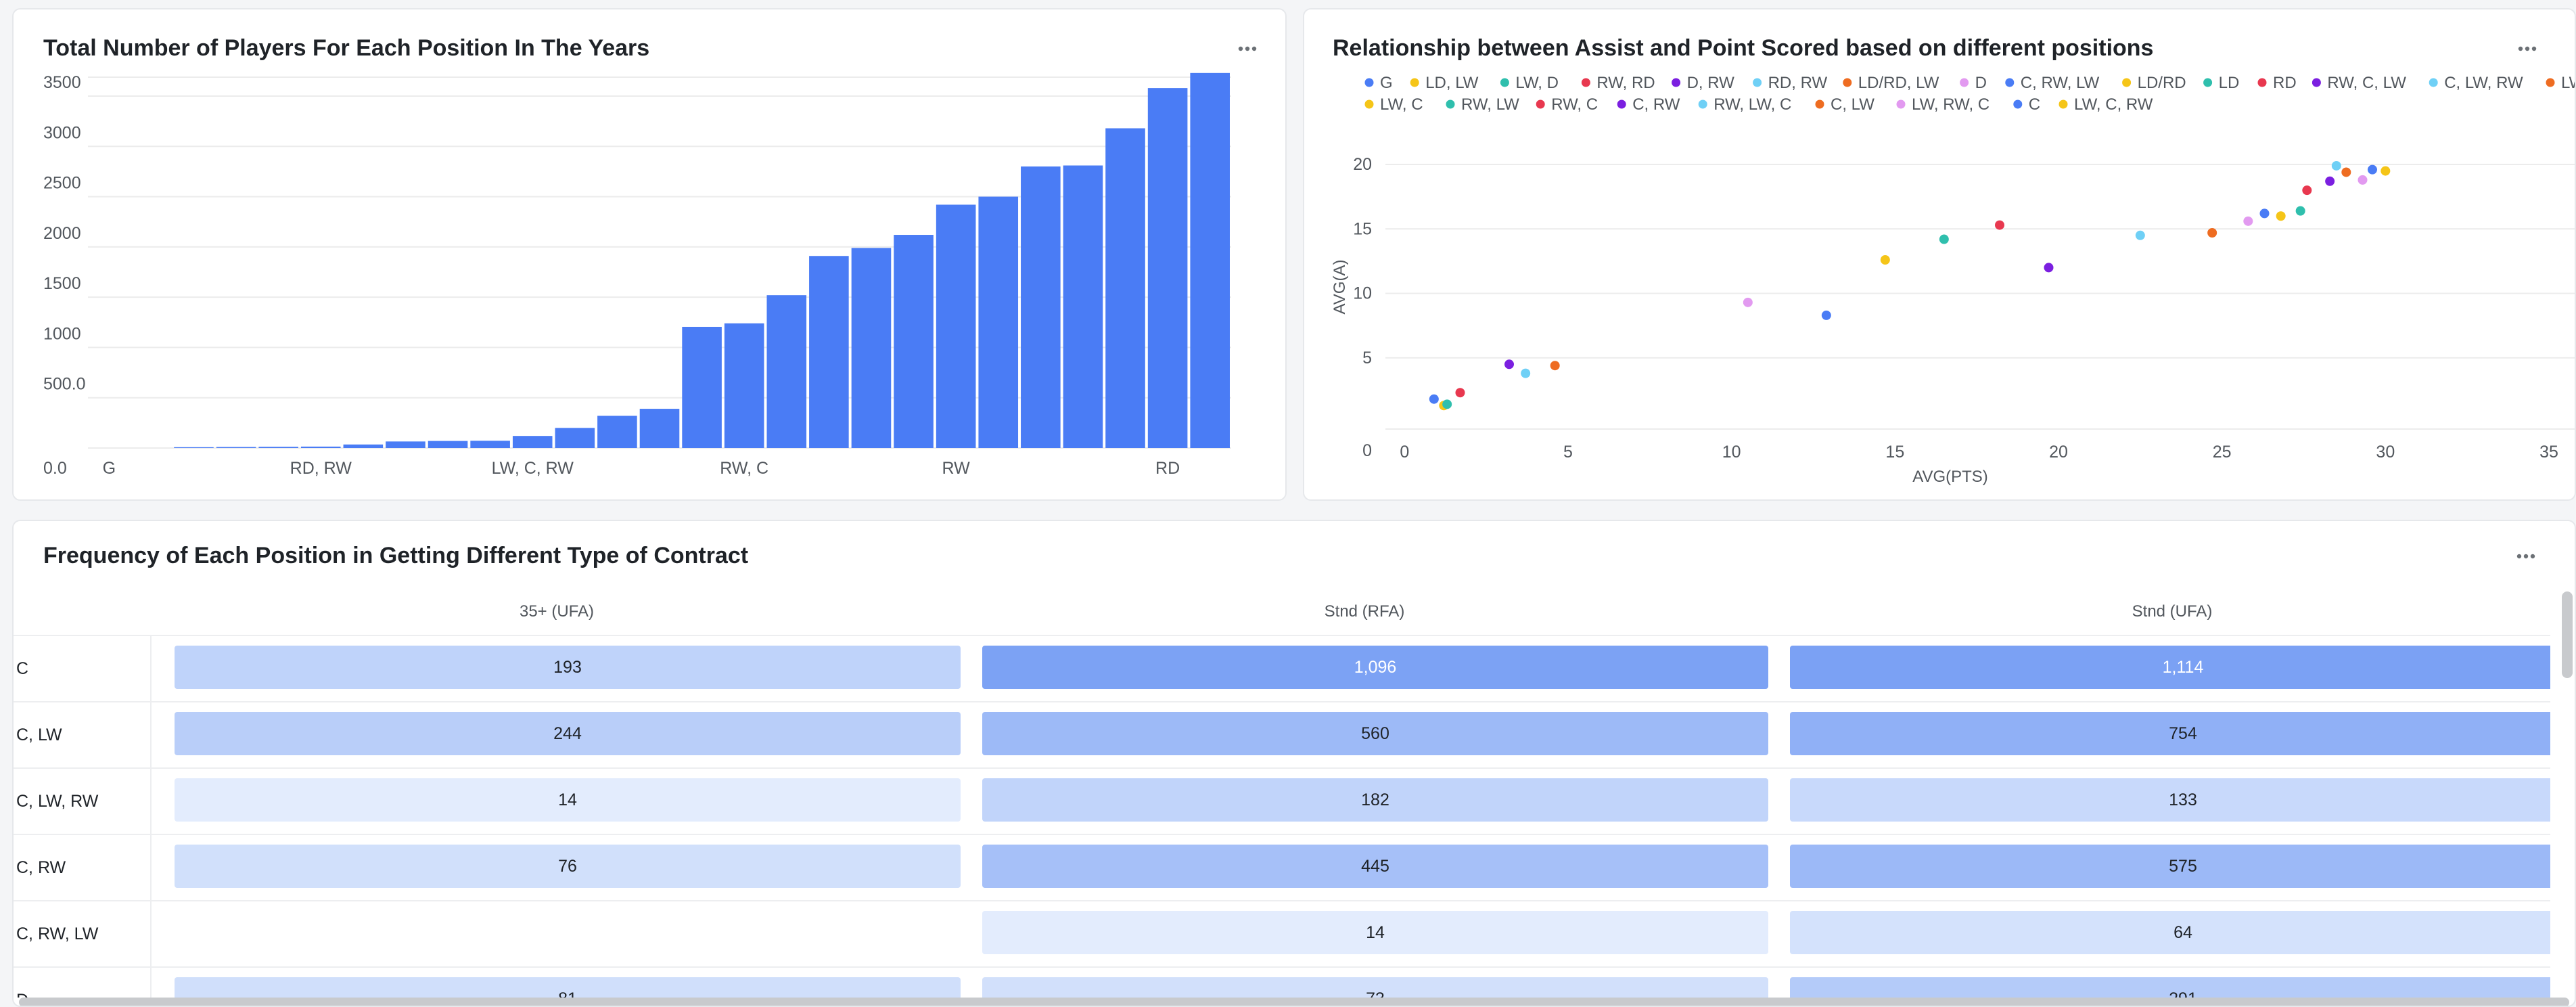 This screenshot has width=2576, height=1007. I want to click on legend-item: RW, LW, C, so click(1745, 104).